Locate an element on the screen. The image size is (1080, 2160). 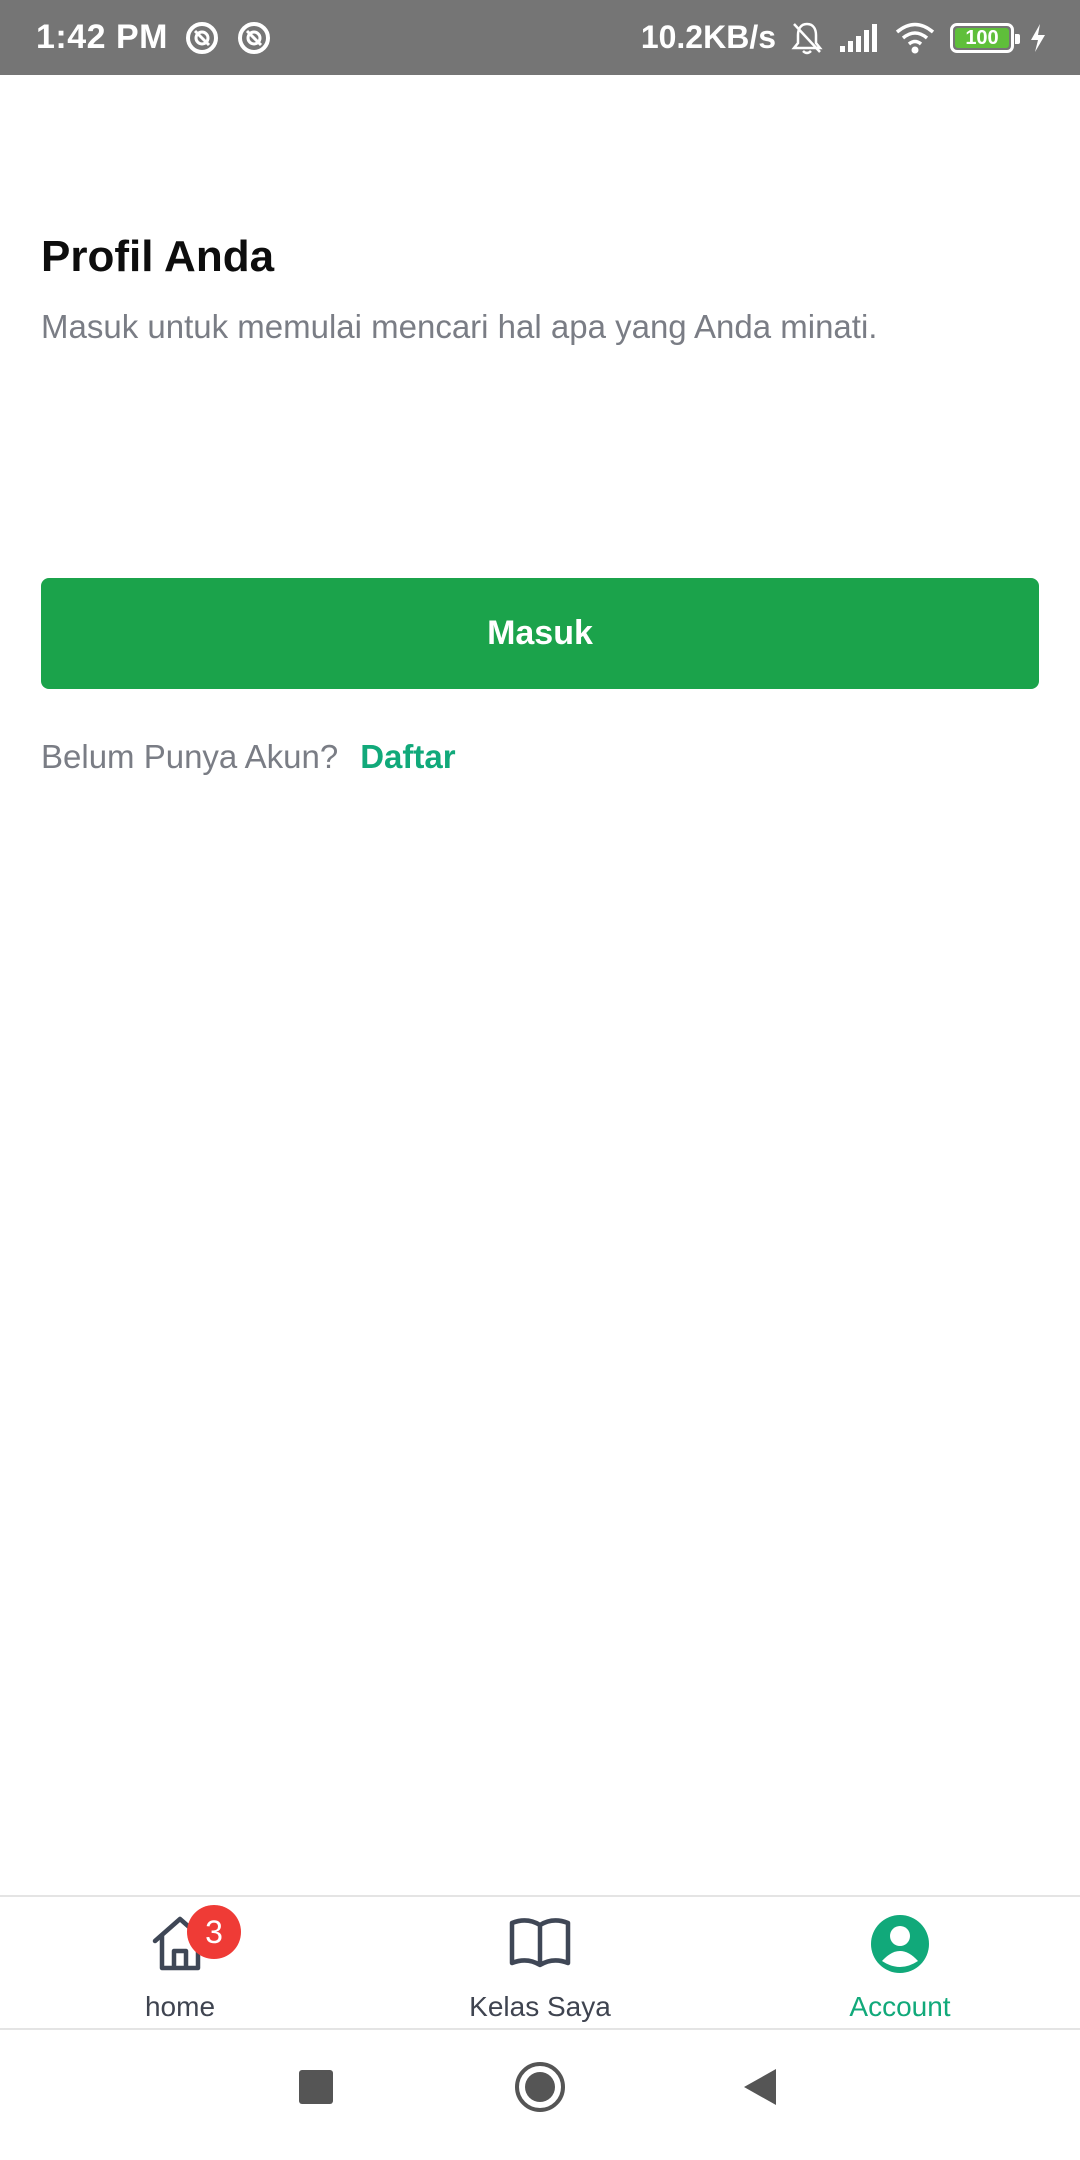
nav-item-kelas-saya: Kelas Saya is located at coordinates (540, 1962).